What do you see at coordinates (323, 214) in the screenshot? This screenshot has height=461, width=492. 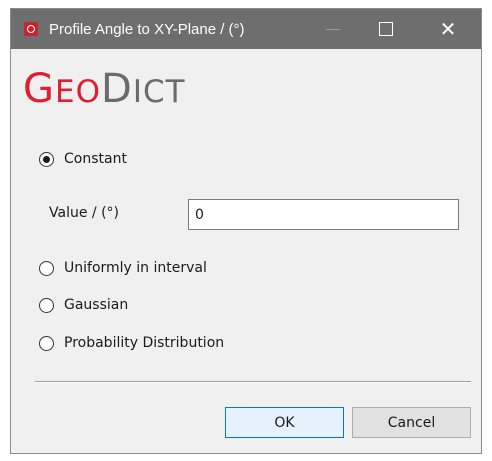 I see `value-input` at bounding box center [323, 214].